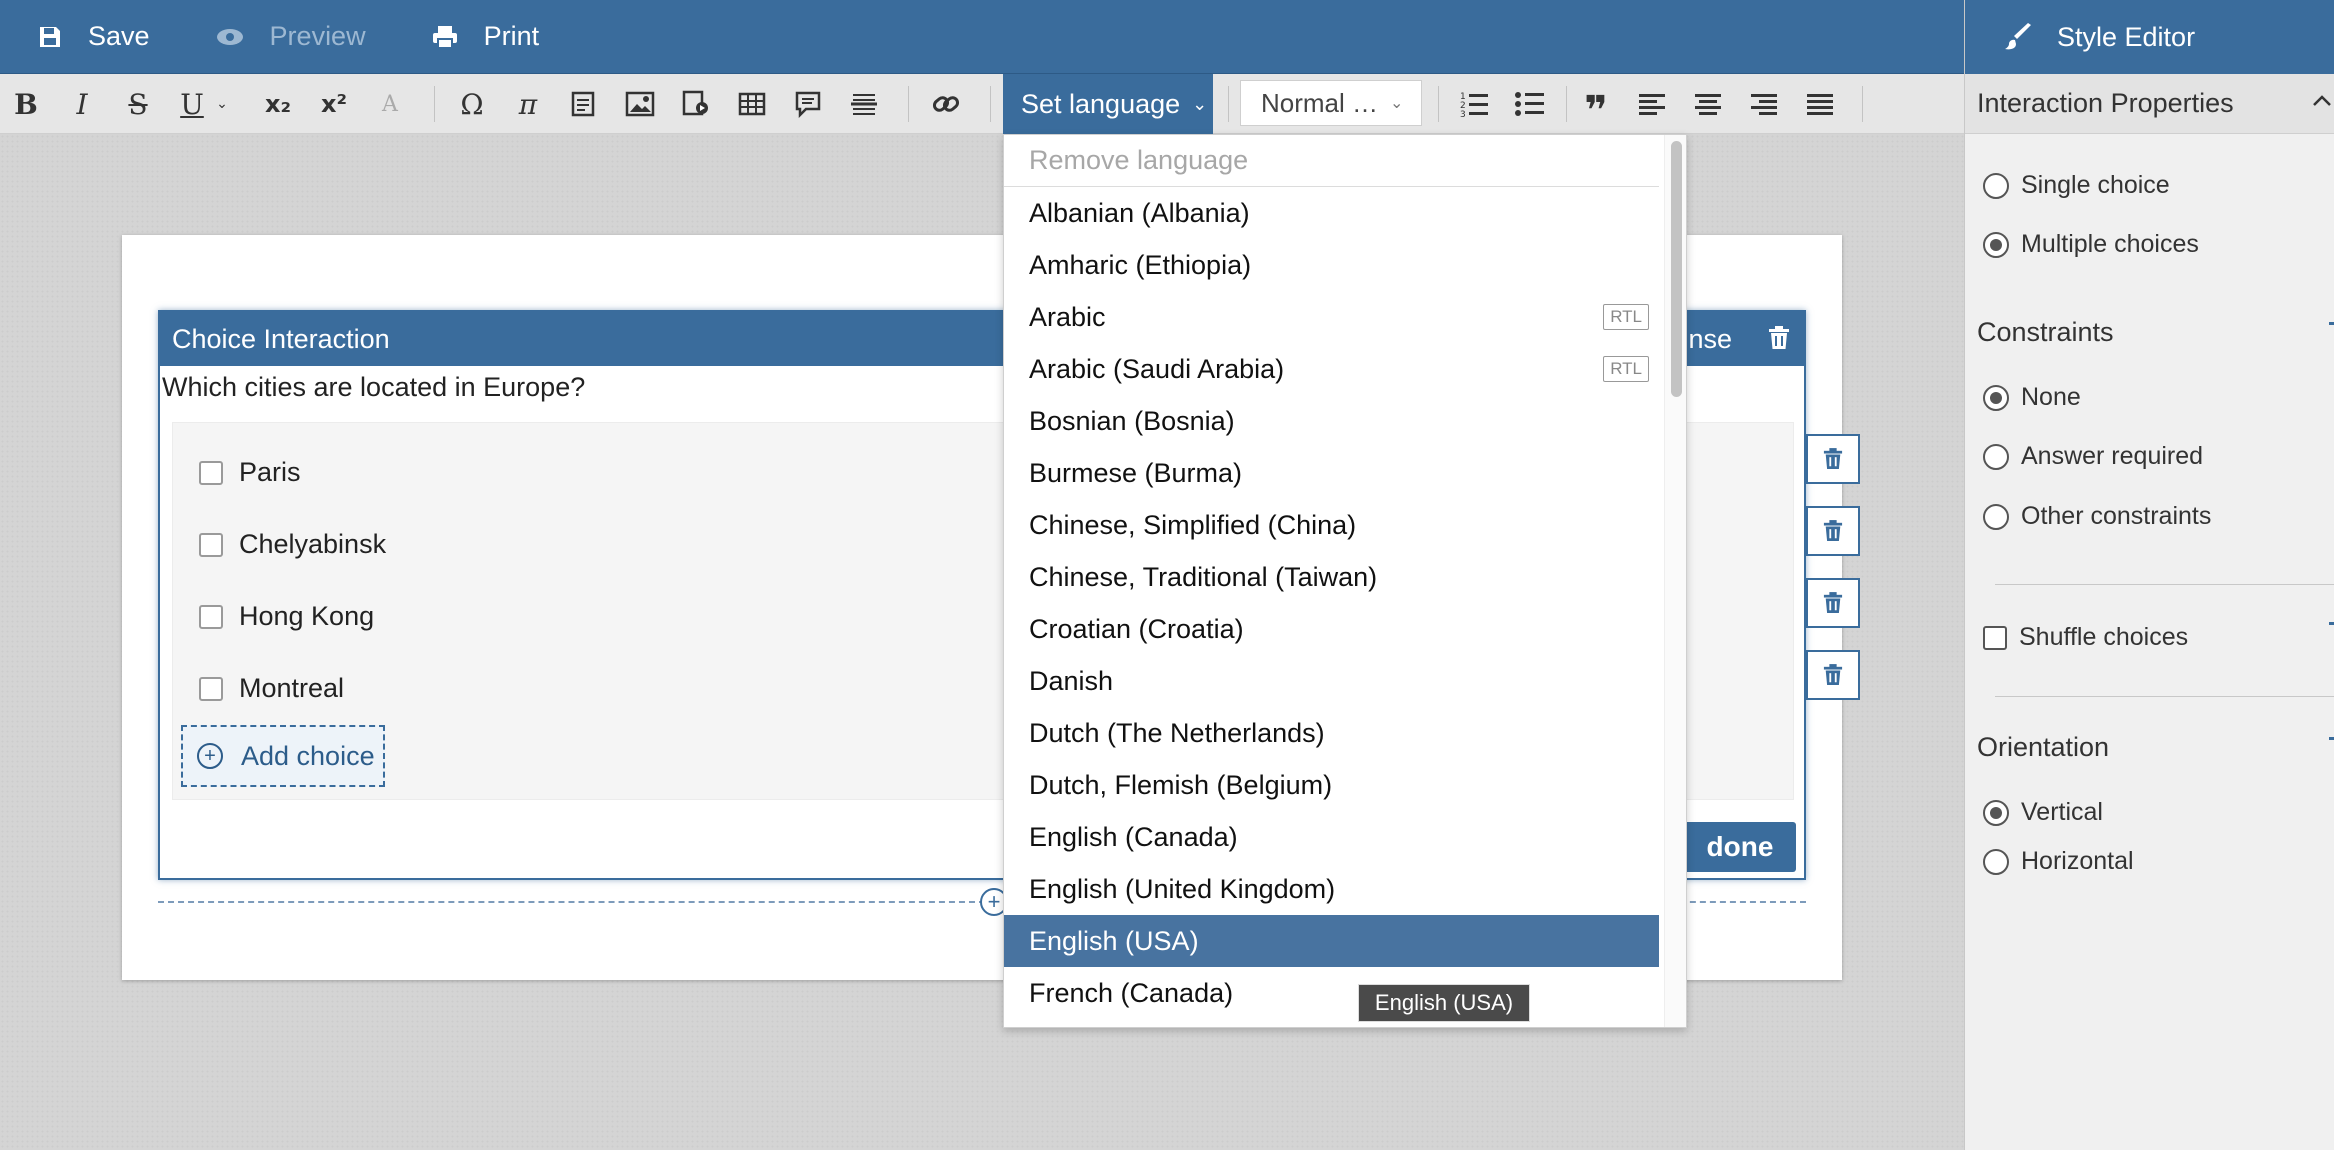  What do you see at coordinates (481, 37) in the screenshot?
I see `print-button: Print` at bounding box center [481, 37].